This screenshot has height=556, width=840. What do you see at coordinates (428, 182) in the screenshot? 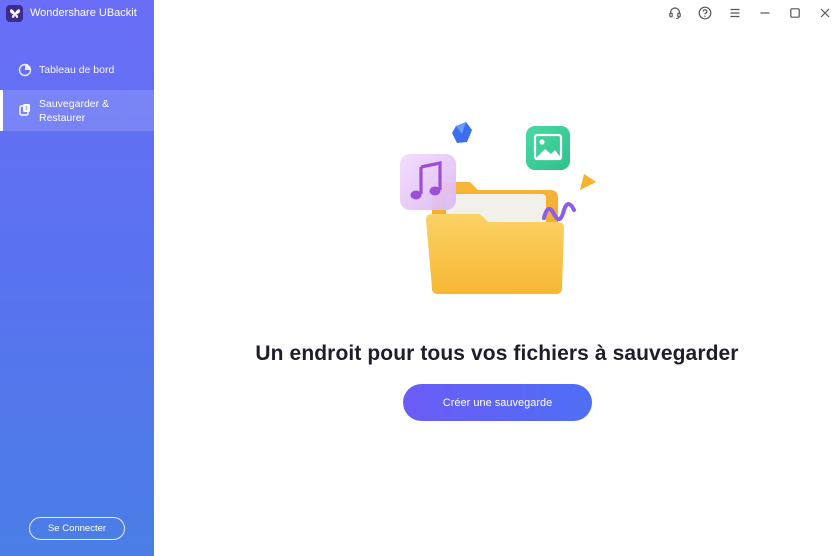
I see `music-tile-icon` at bounding box center [428, 182].